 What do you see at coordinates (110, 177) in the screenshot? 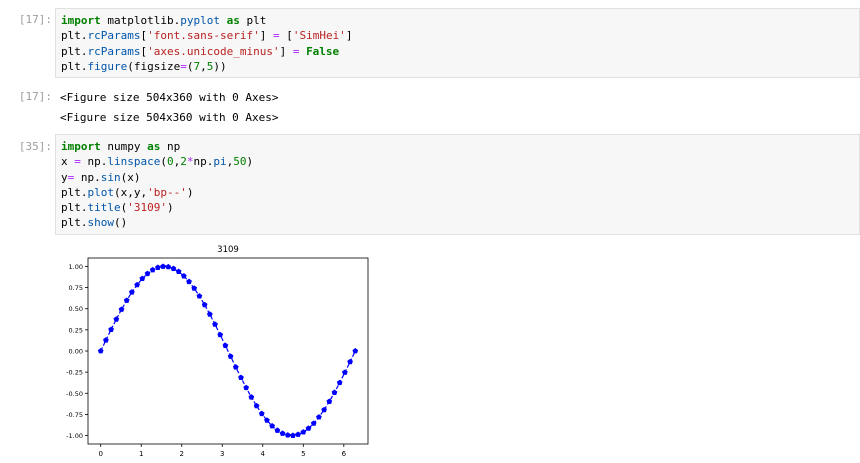
I see `code-token: sin` at bounding box center [110, 177].